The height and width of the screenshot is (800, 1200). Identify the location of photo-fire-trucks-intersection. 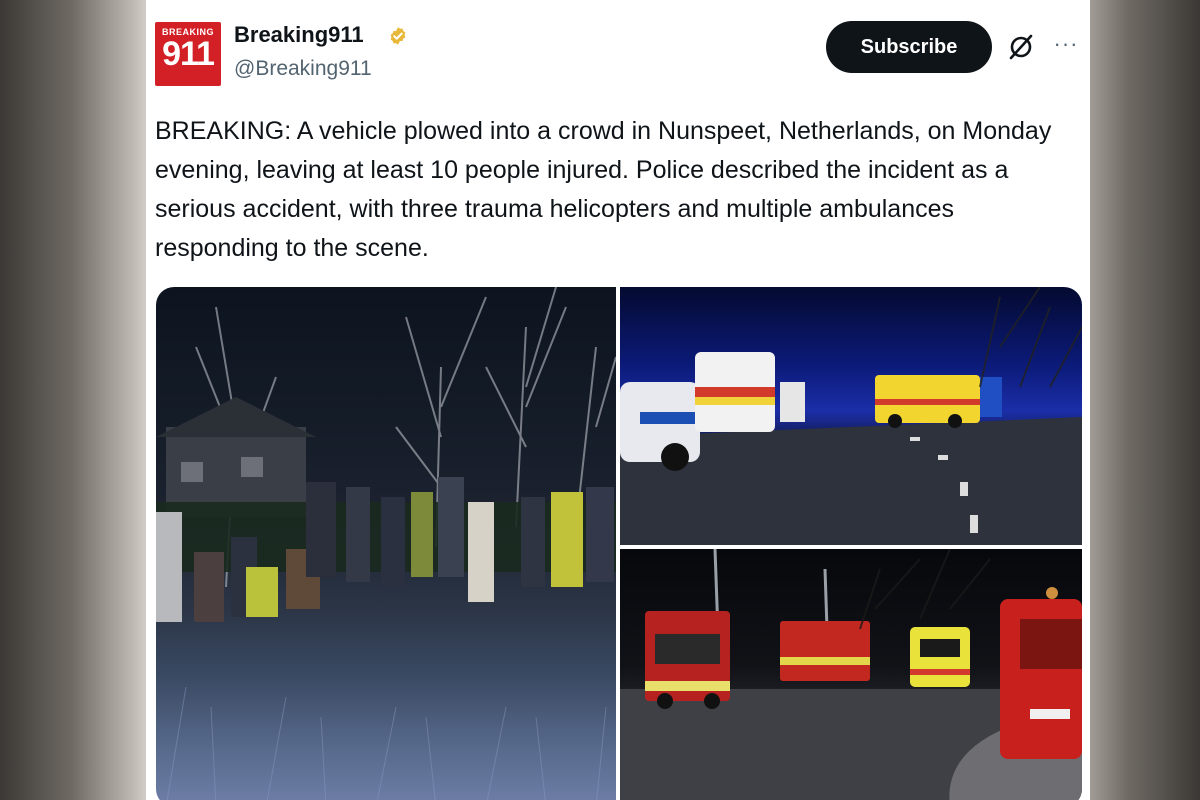
(851, 674).